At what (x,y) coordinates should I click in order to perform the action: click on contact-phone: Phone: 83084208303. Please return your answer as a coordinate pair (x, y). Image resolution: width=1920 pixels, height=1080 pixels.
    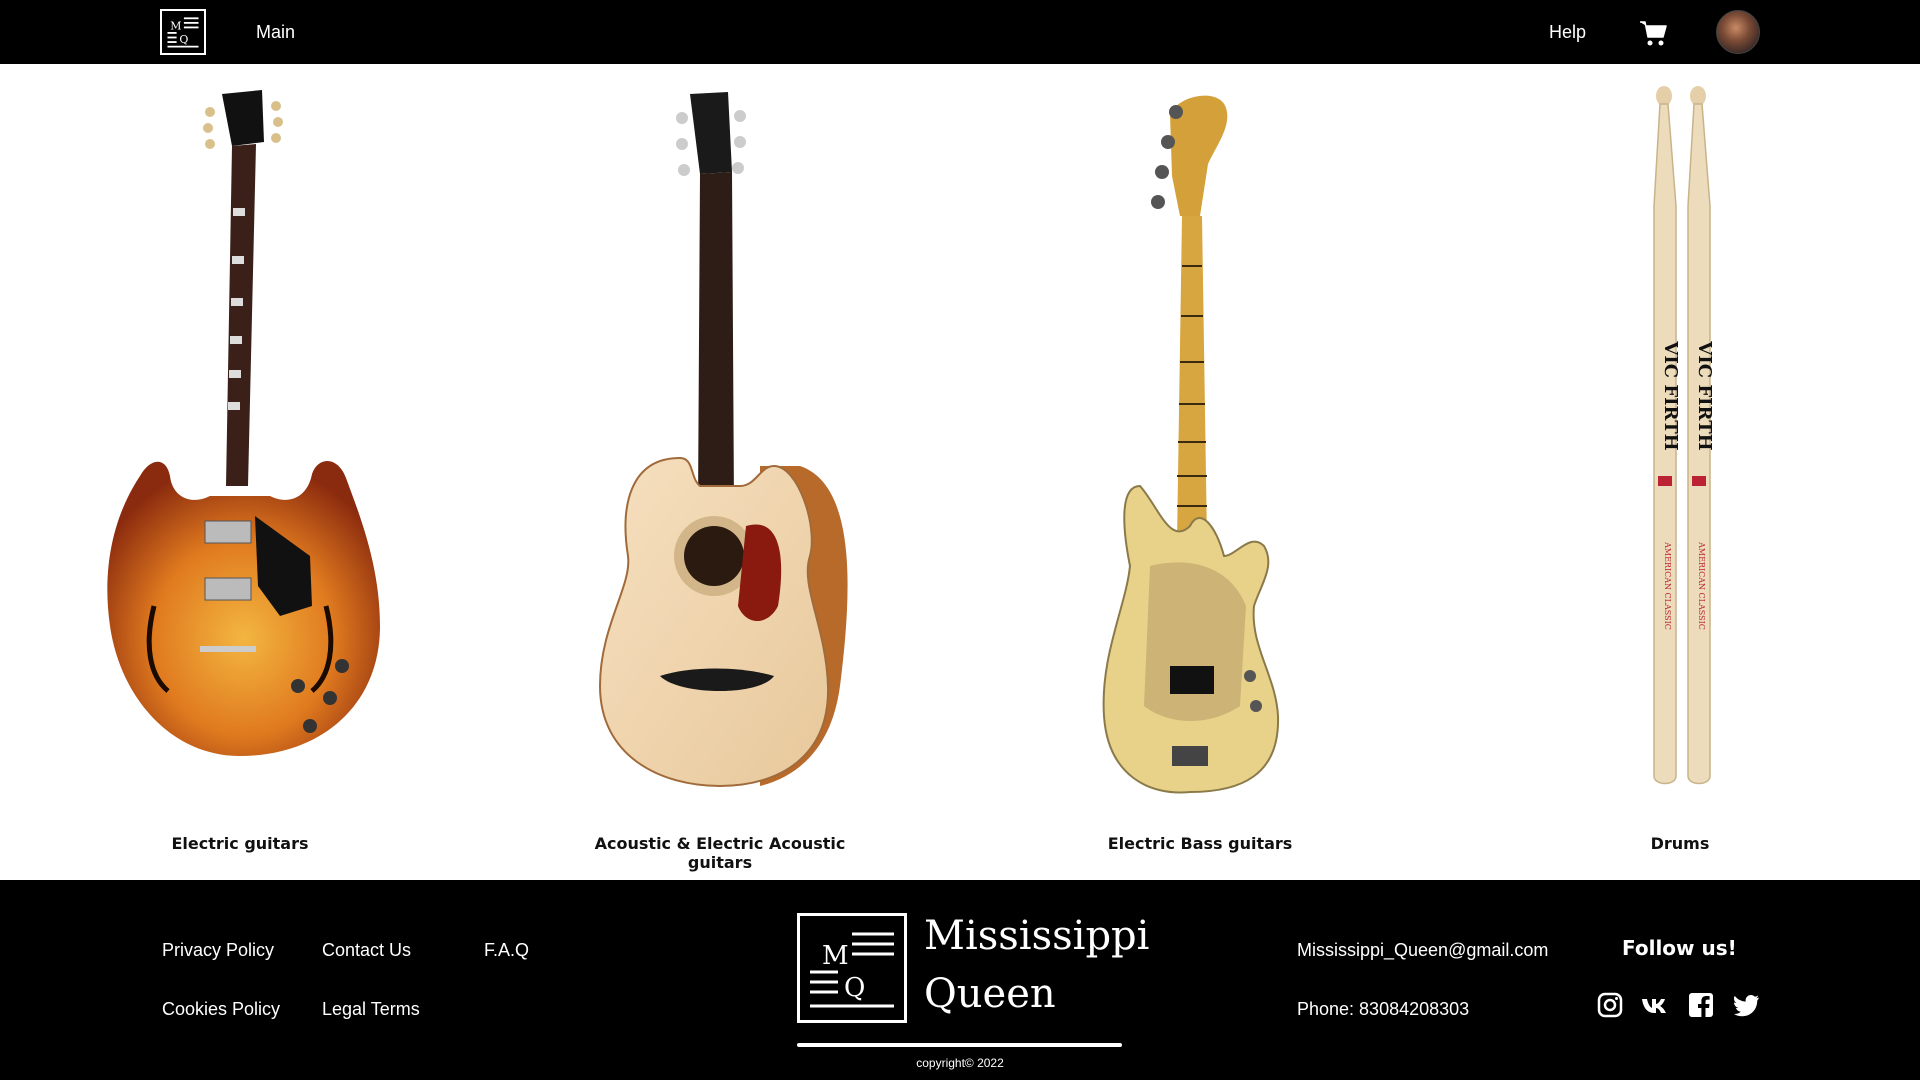
    Looking at the image, I should click on (1383, 1009).